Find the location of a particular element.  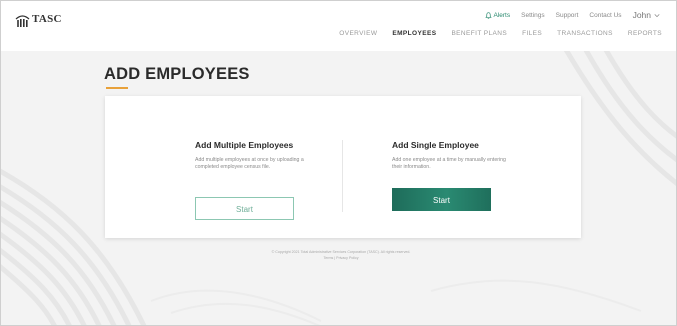

nav-files: FILES is located at coordinates (532, 35).